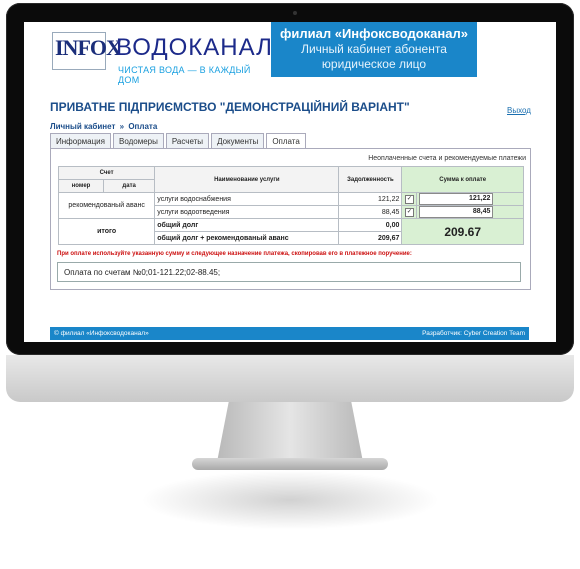 This screenshot has height=569, width=580. I want to click on breadcrumb-current: Оплата, so click(143, 126).